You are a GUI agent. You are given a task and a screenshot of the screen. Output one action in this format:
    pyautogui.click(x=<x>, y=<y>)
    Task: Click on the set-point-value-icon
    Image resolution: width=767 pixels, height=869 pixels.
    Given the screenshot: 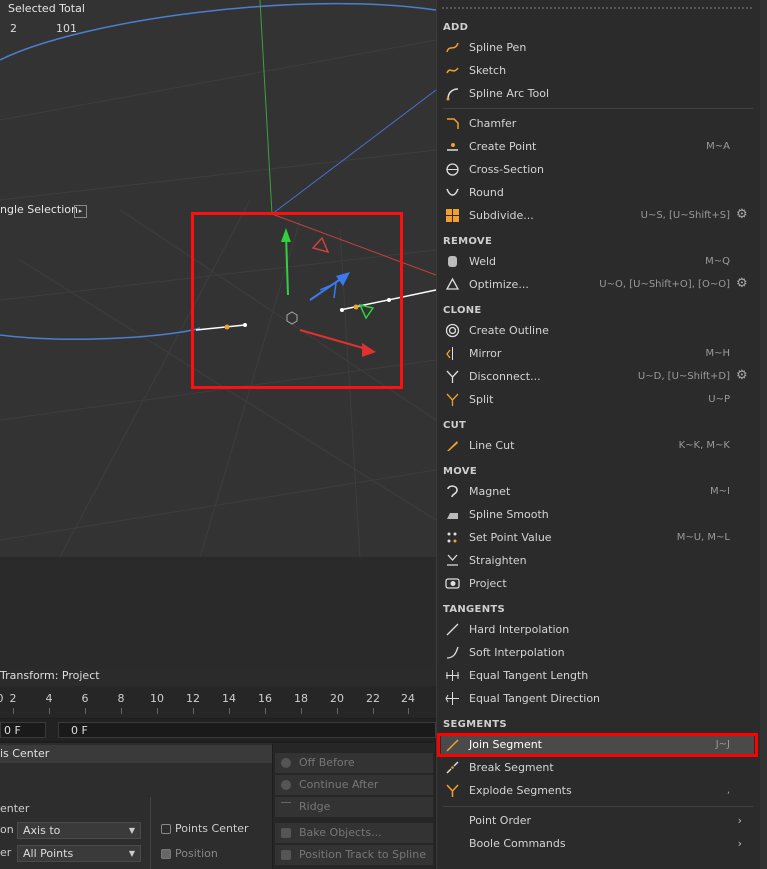 What is the action you would take?
    pyautogui.click(x=452, y=537)
    